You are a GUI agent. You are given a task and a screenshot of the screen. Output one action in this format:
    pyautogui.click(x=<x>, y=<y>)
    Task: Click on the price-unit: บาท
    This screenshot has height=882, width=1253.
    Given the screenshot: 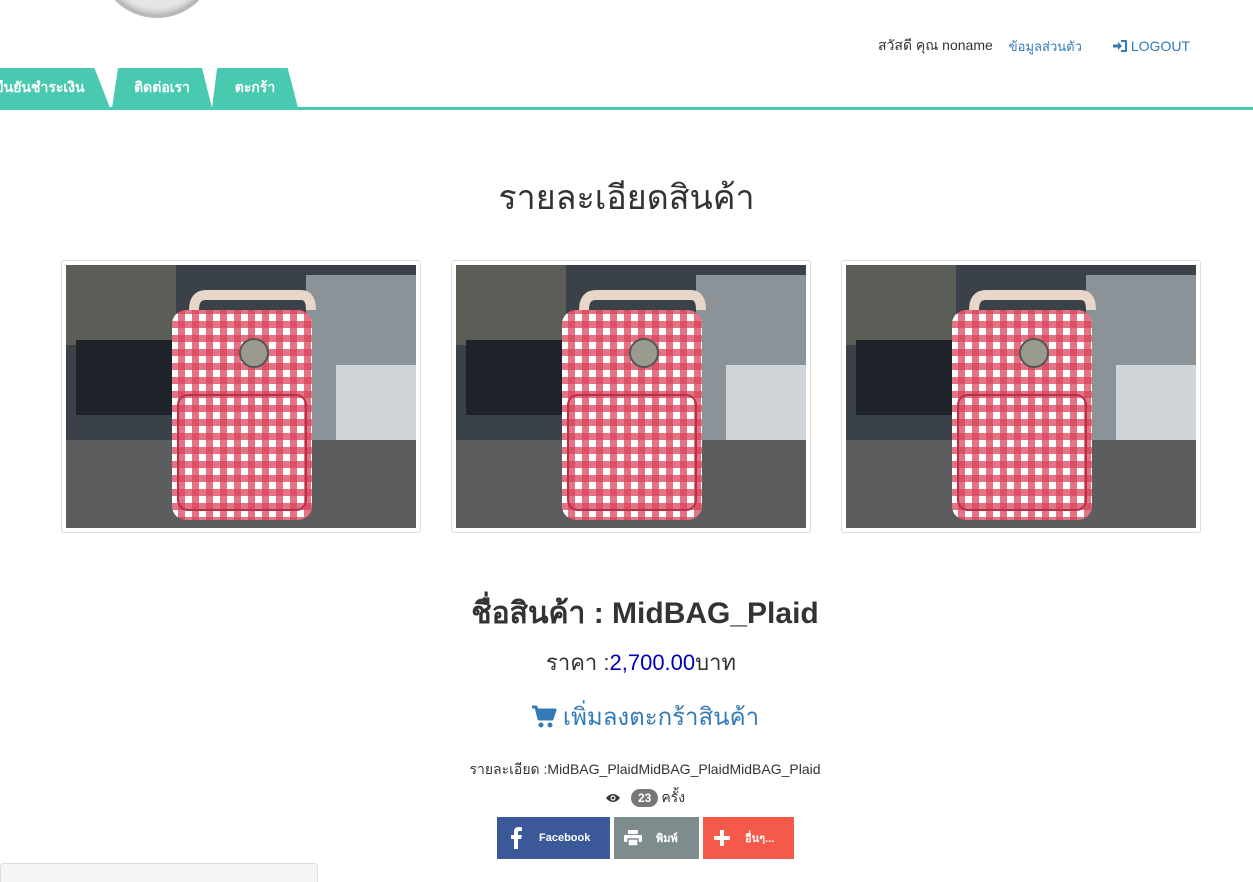 What is the action you would take?
    pyautogui.click(x=715, y=662)
    